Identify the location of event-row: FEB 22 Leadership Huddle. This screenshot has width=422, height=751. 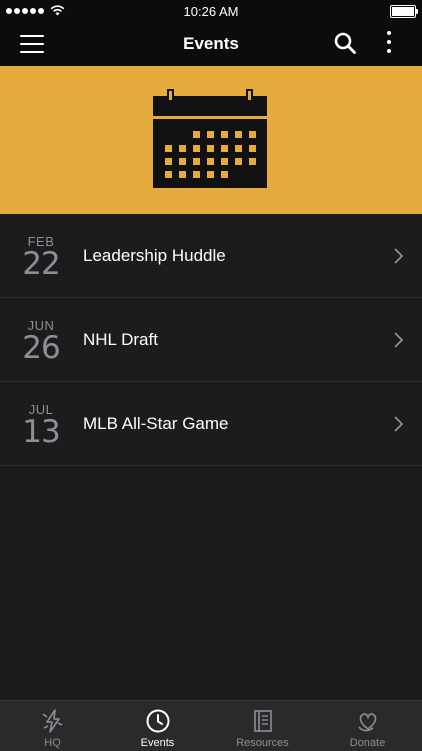
(211, 256).